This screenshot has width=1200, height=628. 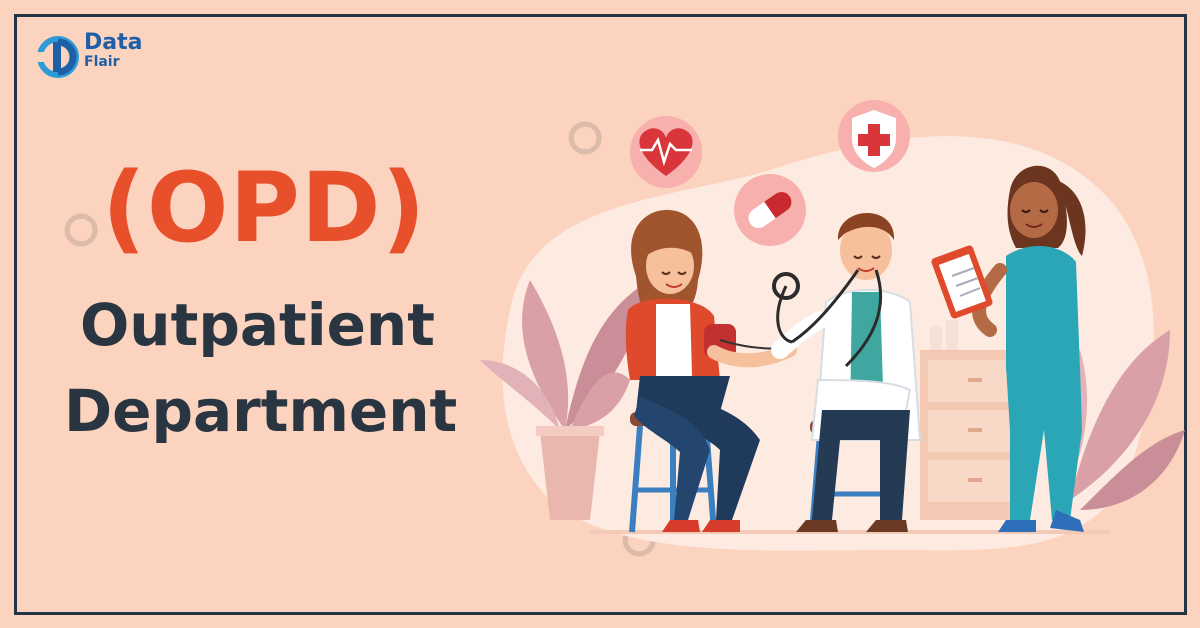 I want to click on logo-word-flair: Flair, so click(x=102, y=62).